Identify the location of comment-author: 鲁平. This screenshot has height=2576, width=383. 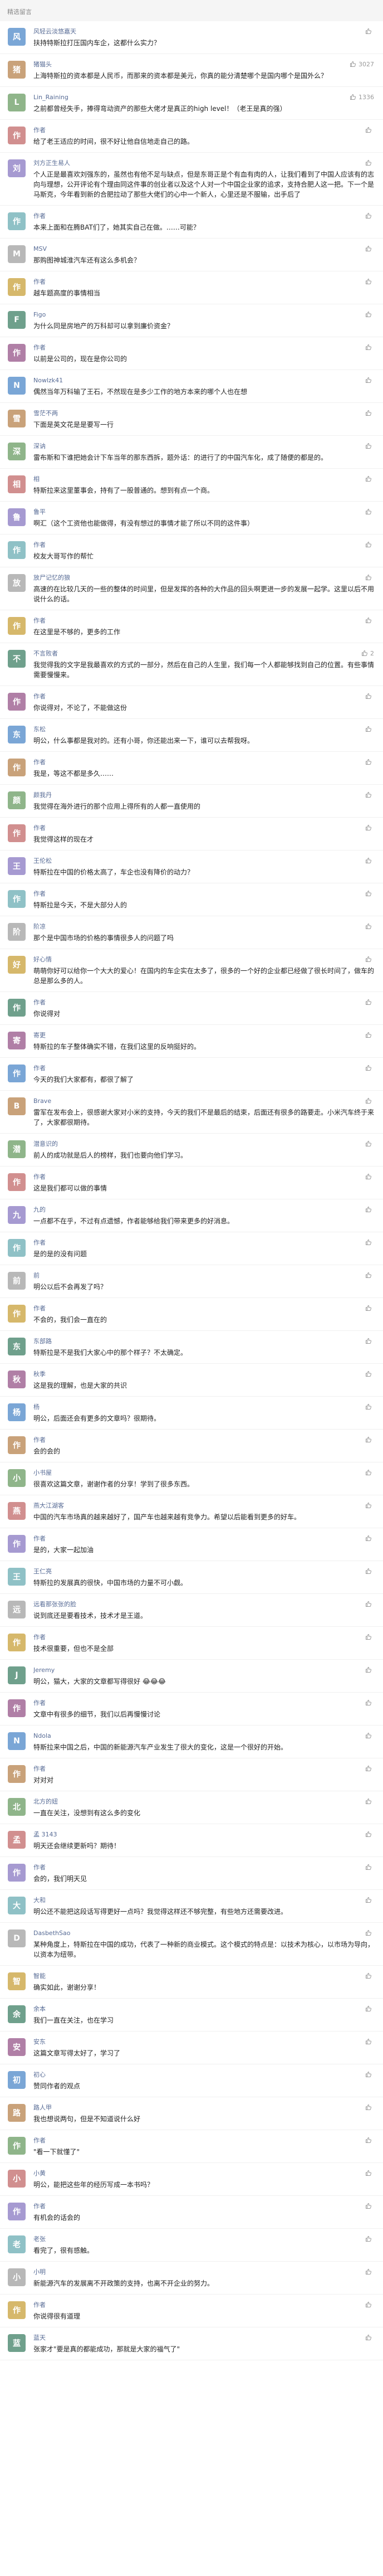
(39, 511).